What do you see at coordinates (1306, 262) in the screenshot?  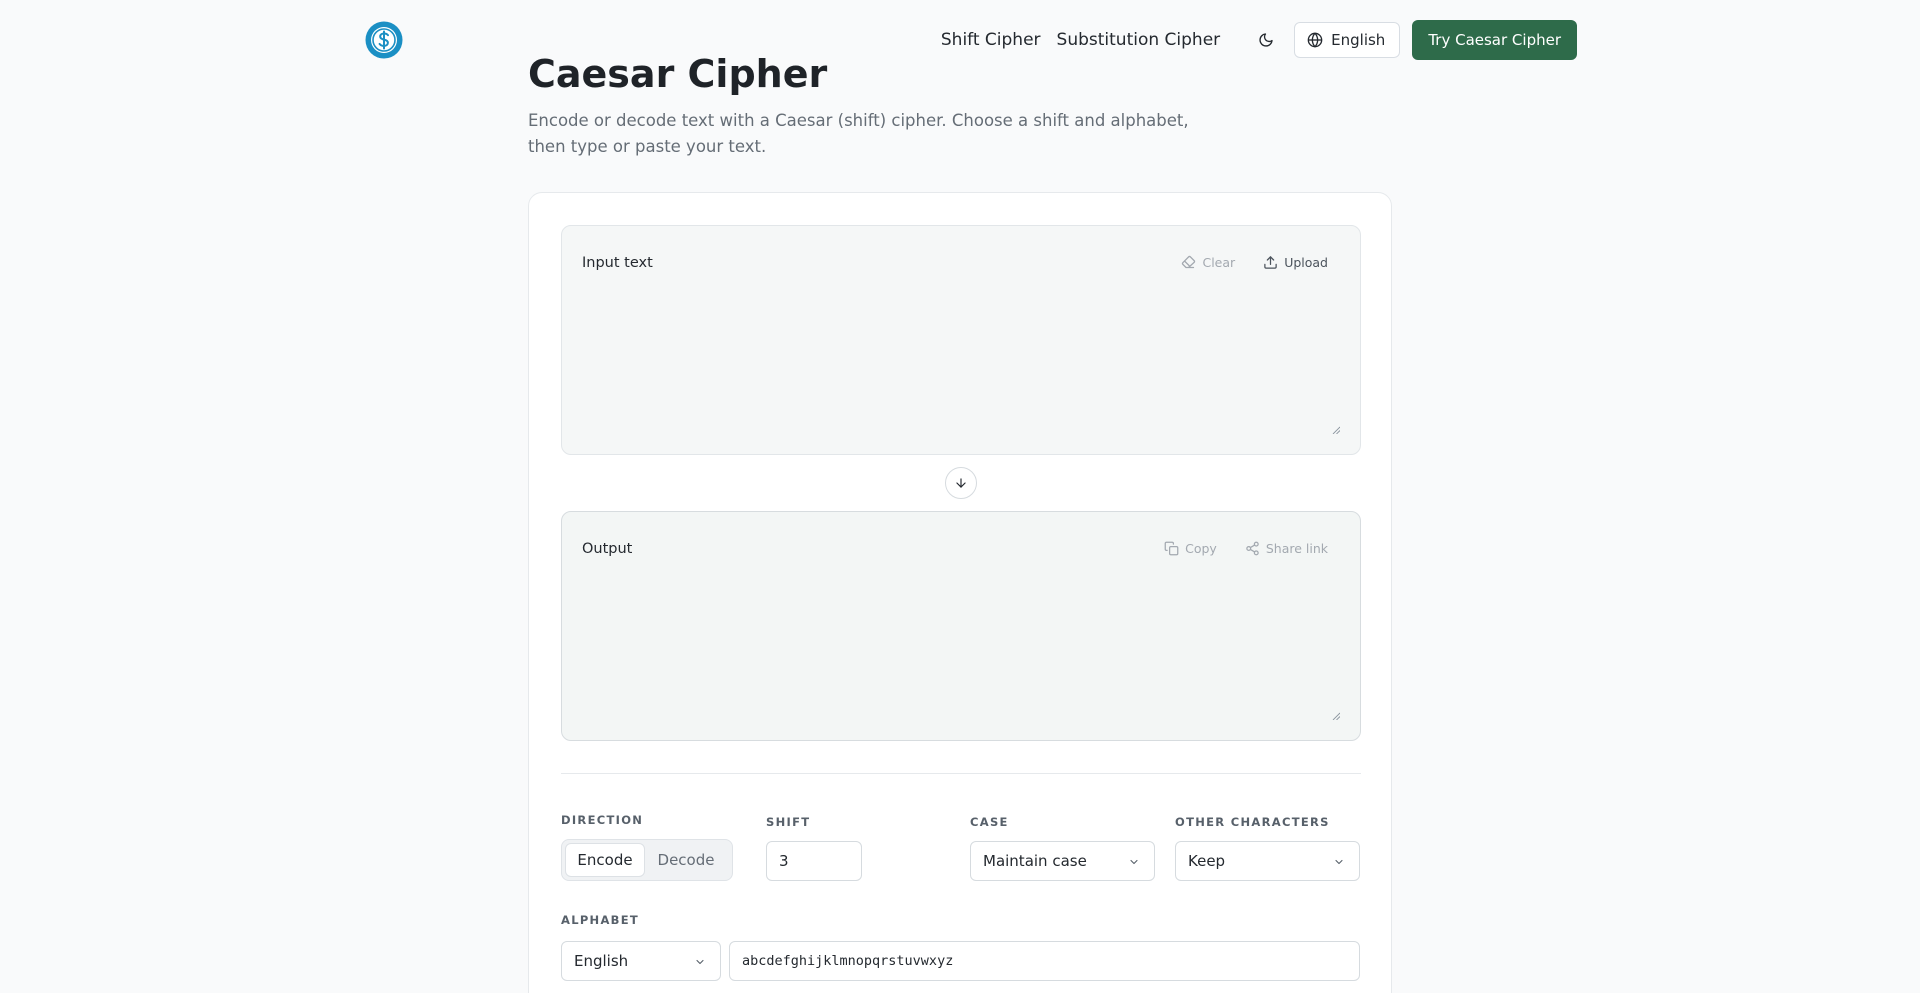 I see `upload-label: Upload` at bounding box center [1306, 262].